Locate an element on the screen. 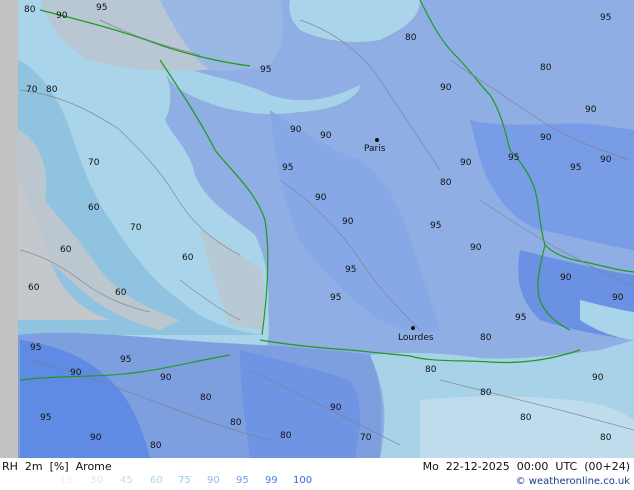 The image size is (634, 490). legend-value: 45 is located at coordinates (126, 480).